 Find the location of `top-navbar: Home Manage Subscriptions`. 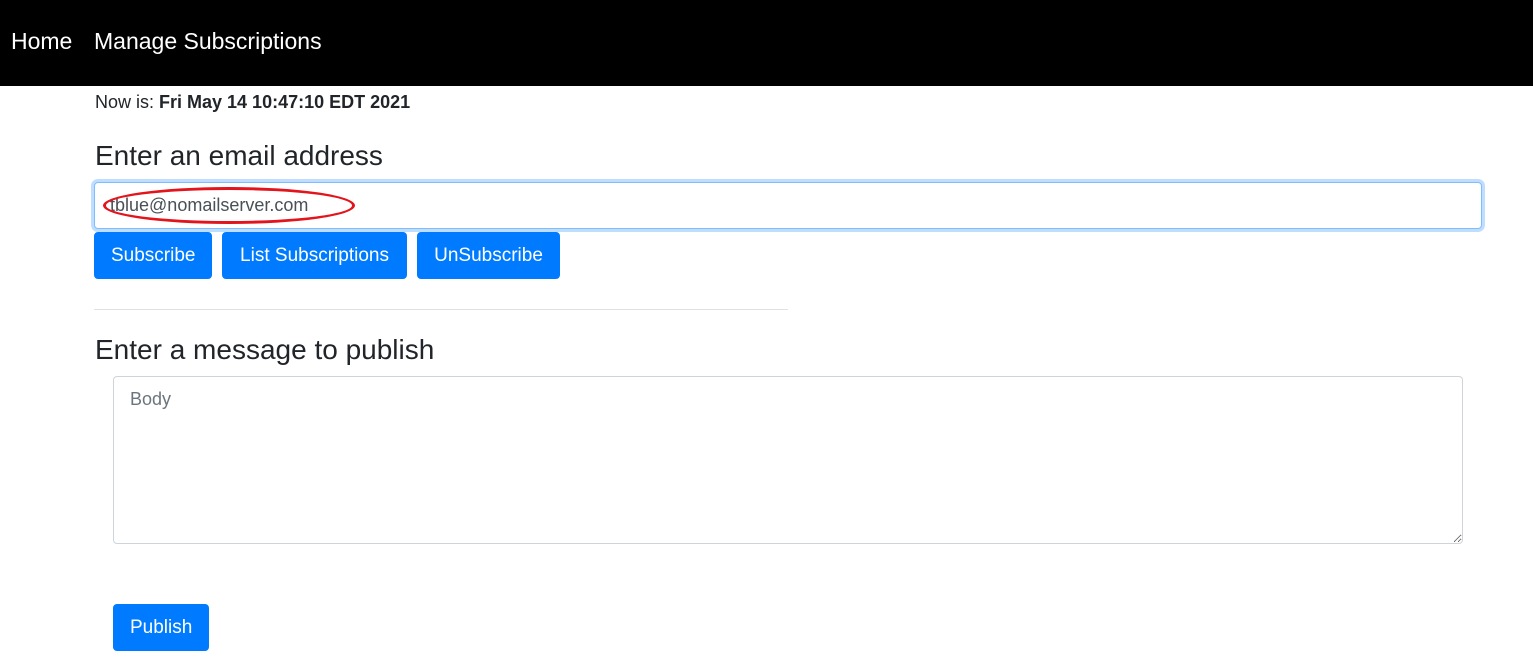

top-navbar: Home Manage Subscriptions is located at coordinates (766, 43).